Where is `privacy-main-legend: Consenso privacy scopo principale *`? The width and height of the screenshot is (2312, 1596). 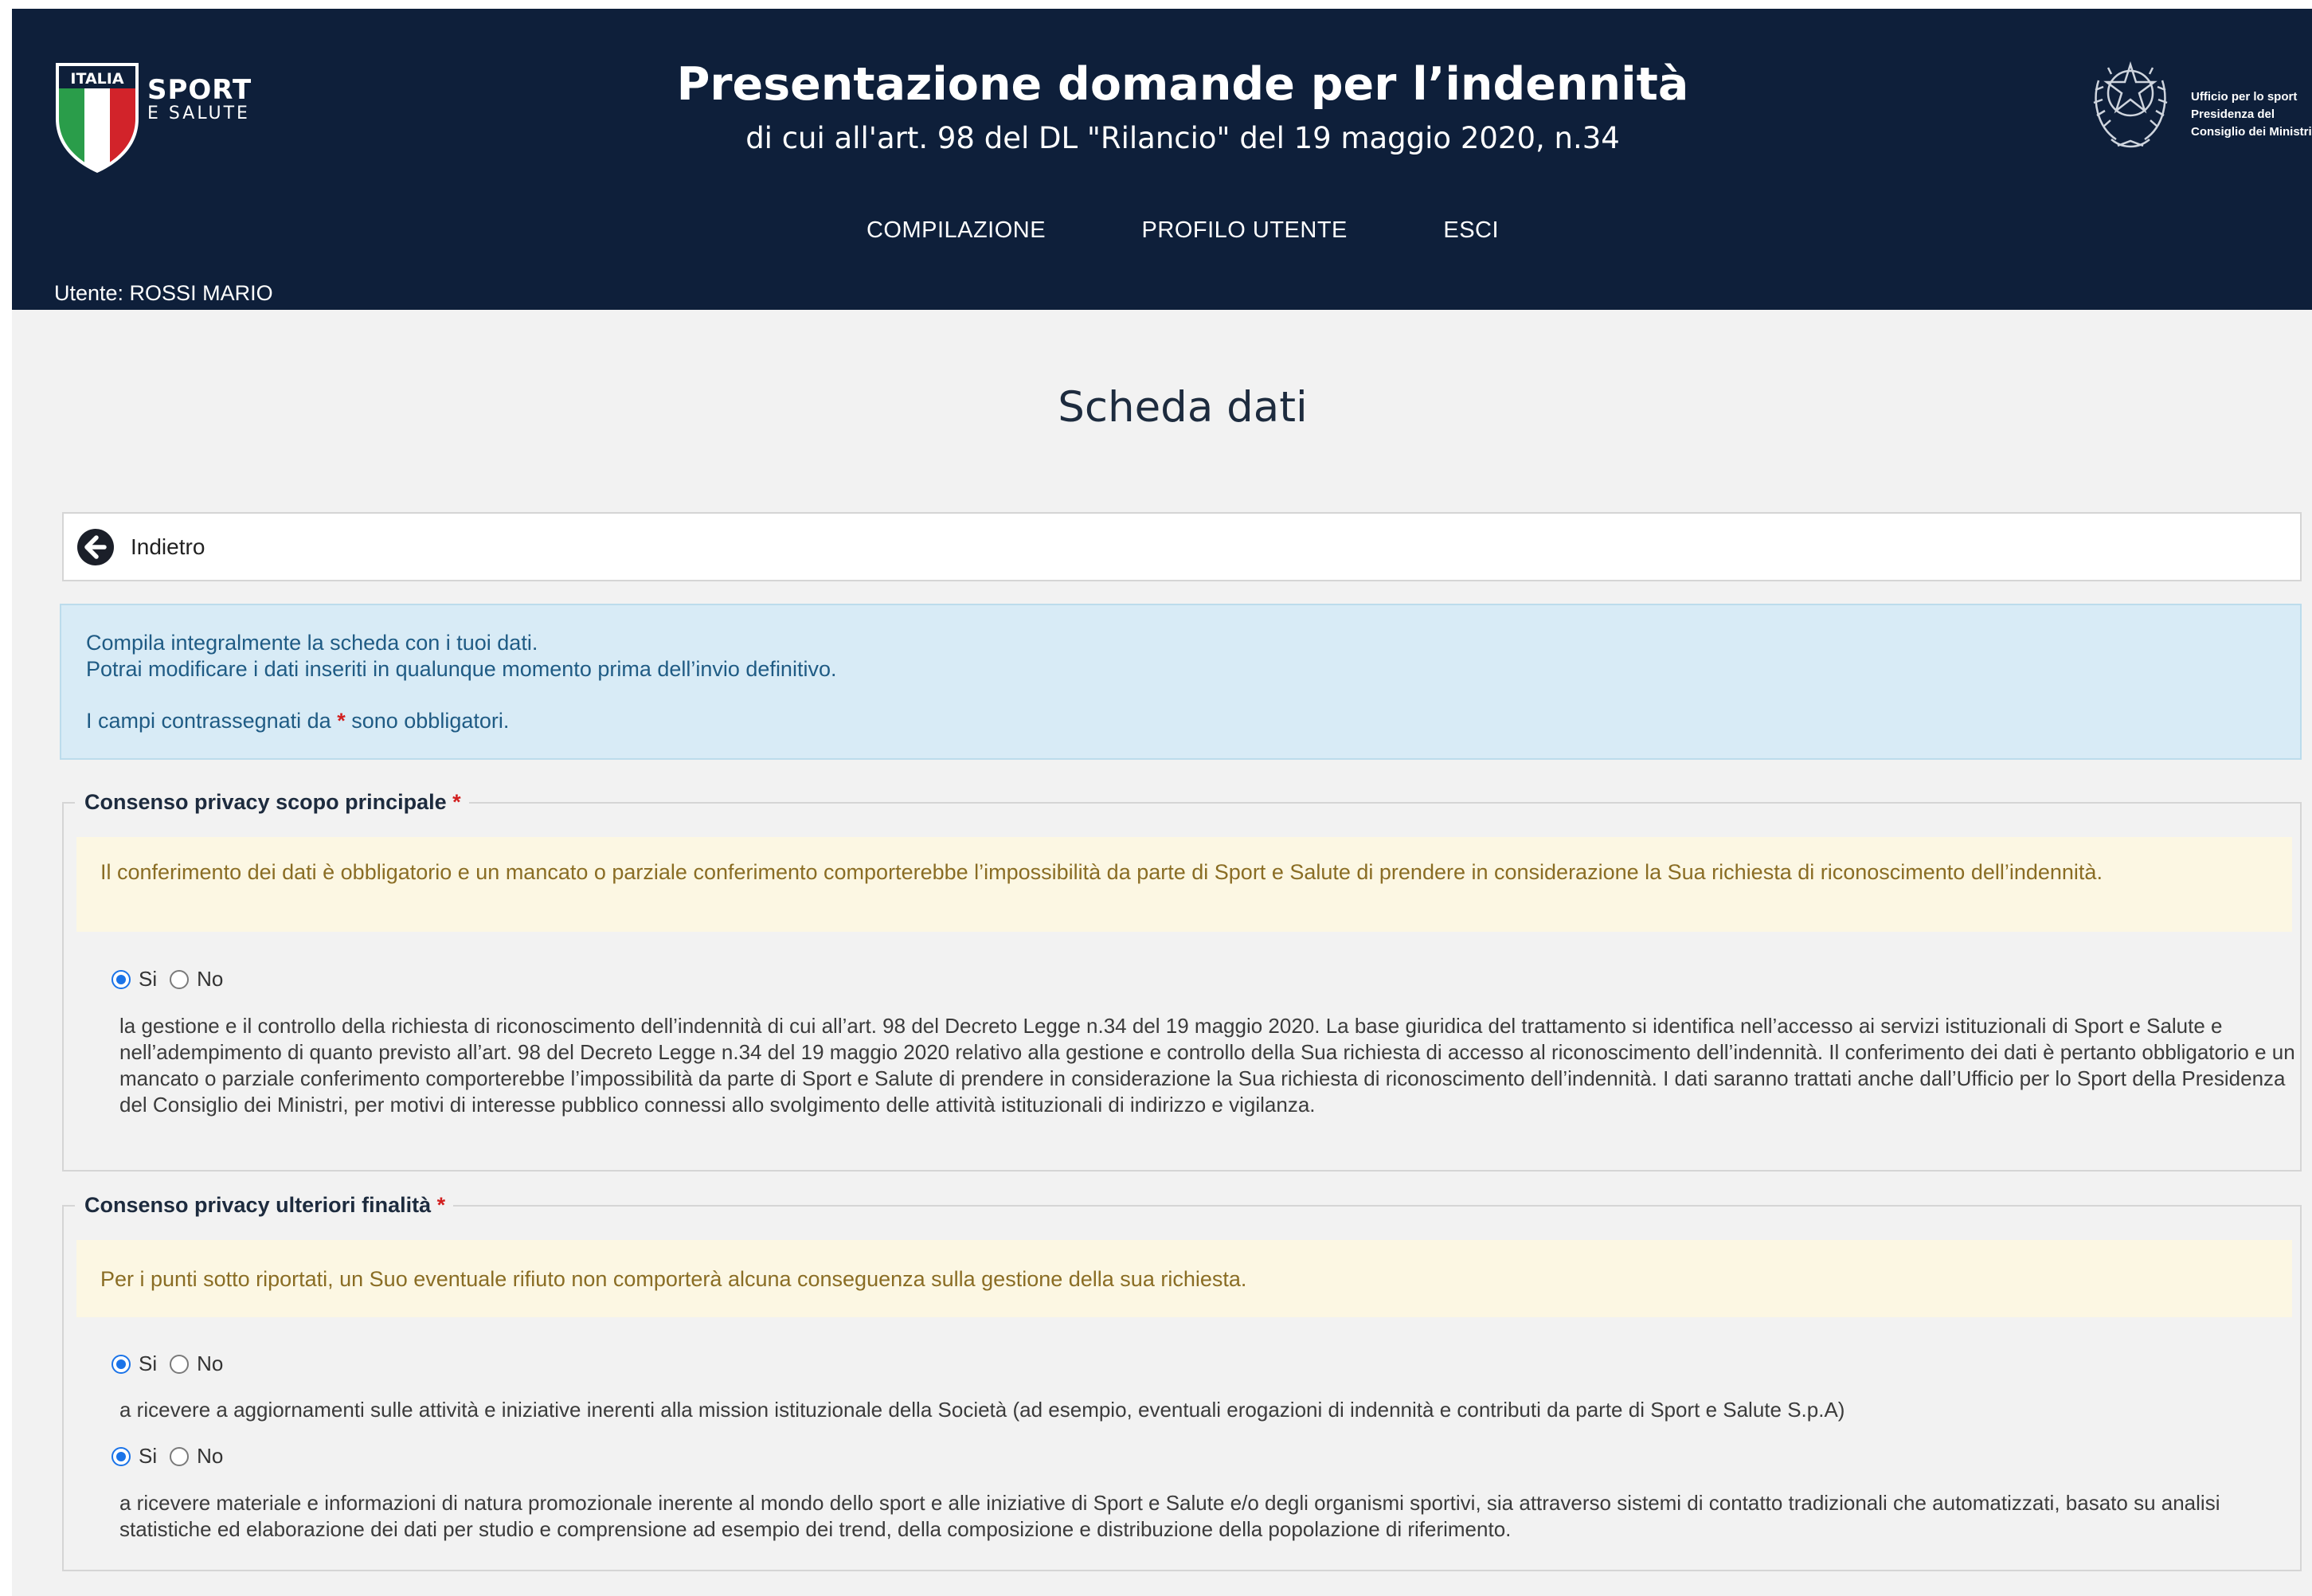
privacy-main-legend: Consenso privacy scopo principale * is located at coordinates (272, 802).